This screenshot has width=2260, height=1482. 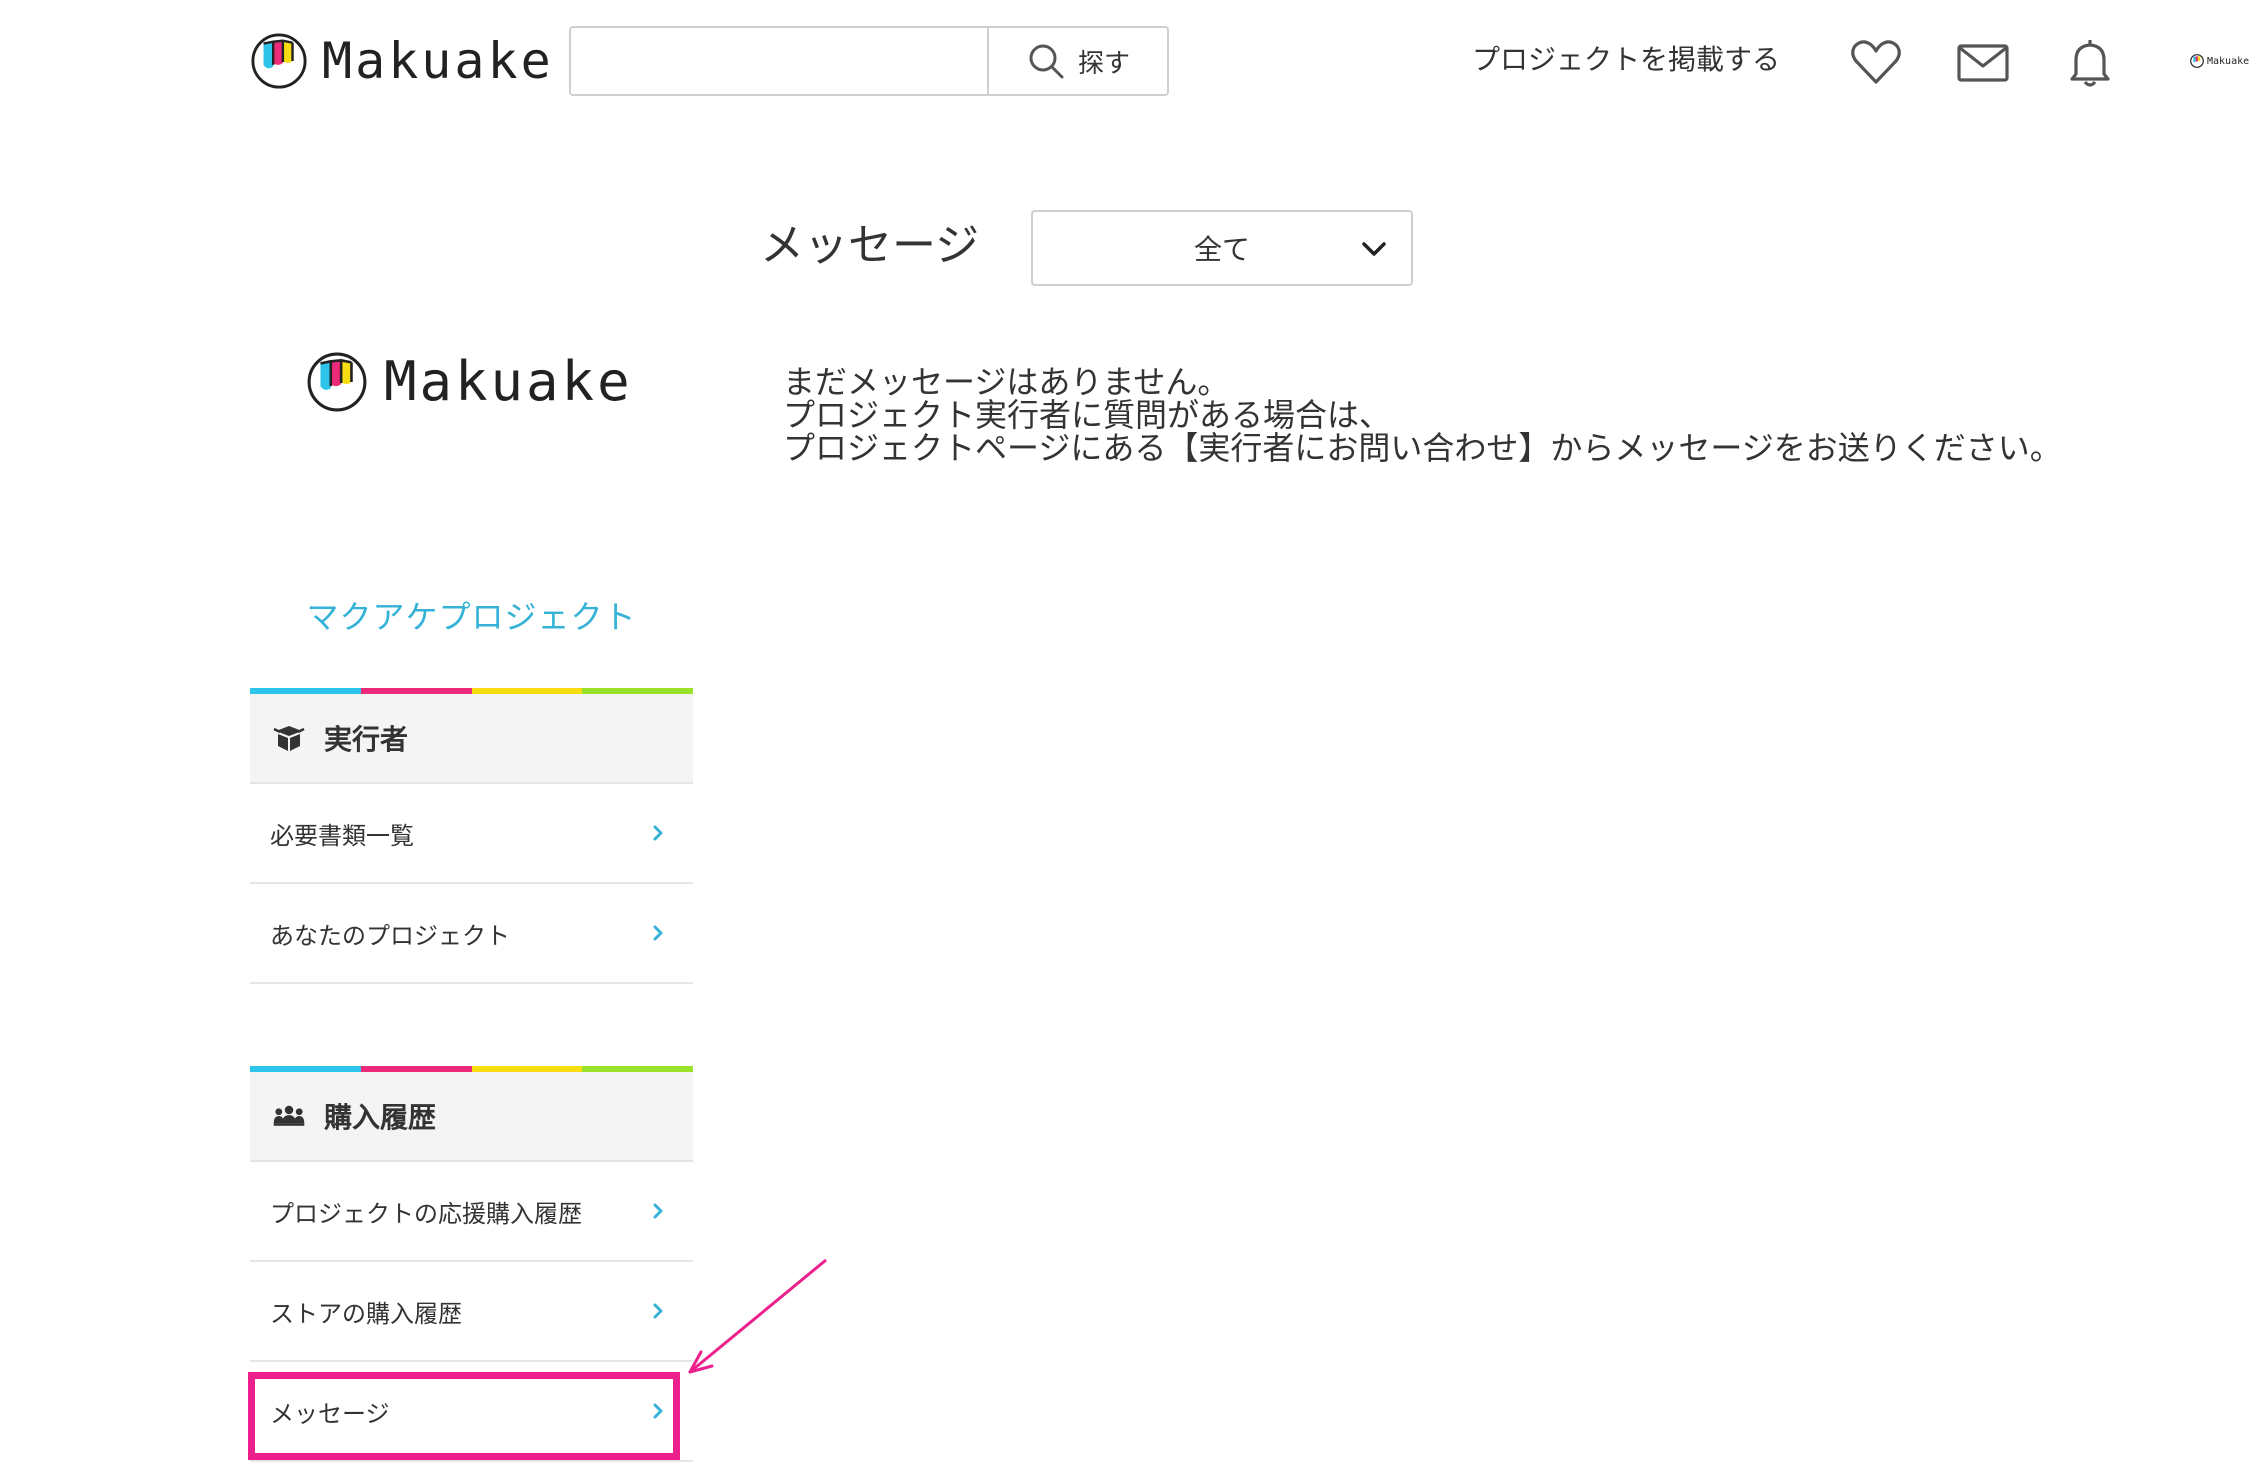 I want to click on post-project-link: プロジェクトを掲載する, so click(x=1626, y=60).